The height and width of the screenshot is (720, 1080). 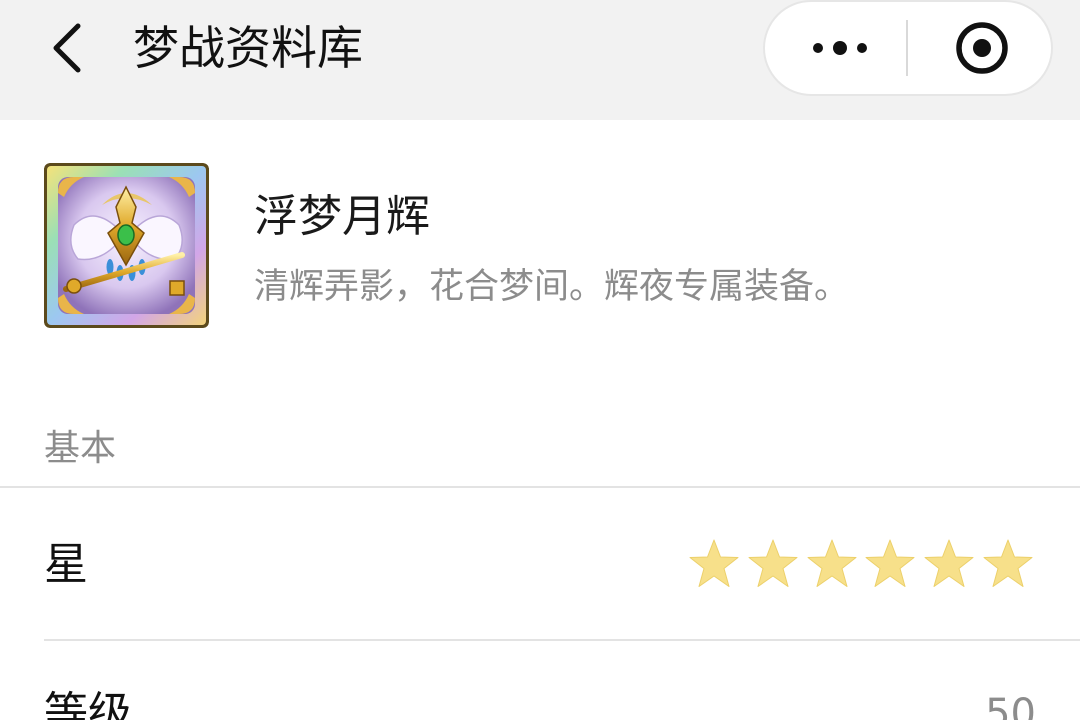 I want to click on crown-ornament-icon, so click(x=126, y=245).